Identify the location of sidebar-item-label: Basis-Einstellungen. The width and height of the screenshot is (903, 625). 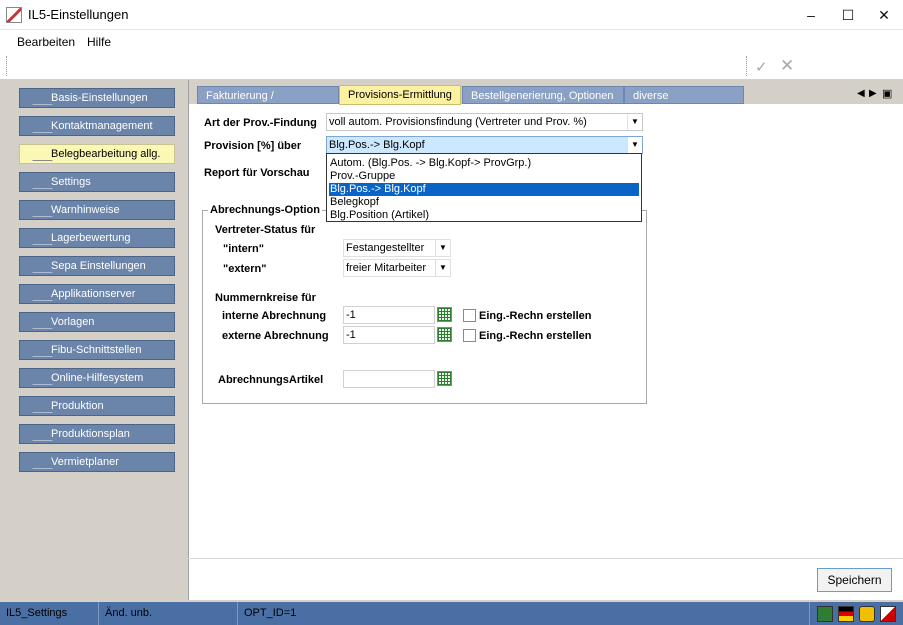
(99, 98).